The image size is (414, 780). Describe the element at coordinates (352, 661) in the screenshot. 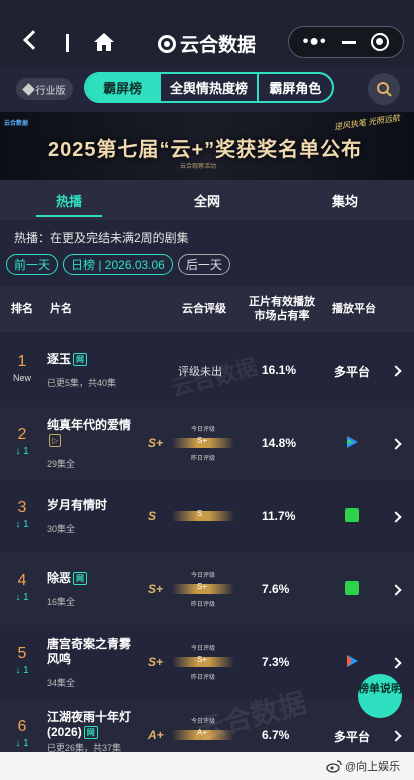

I see `youku-icon` at that location.